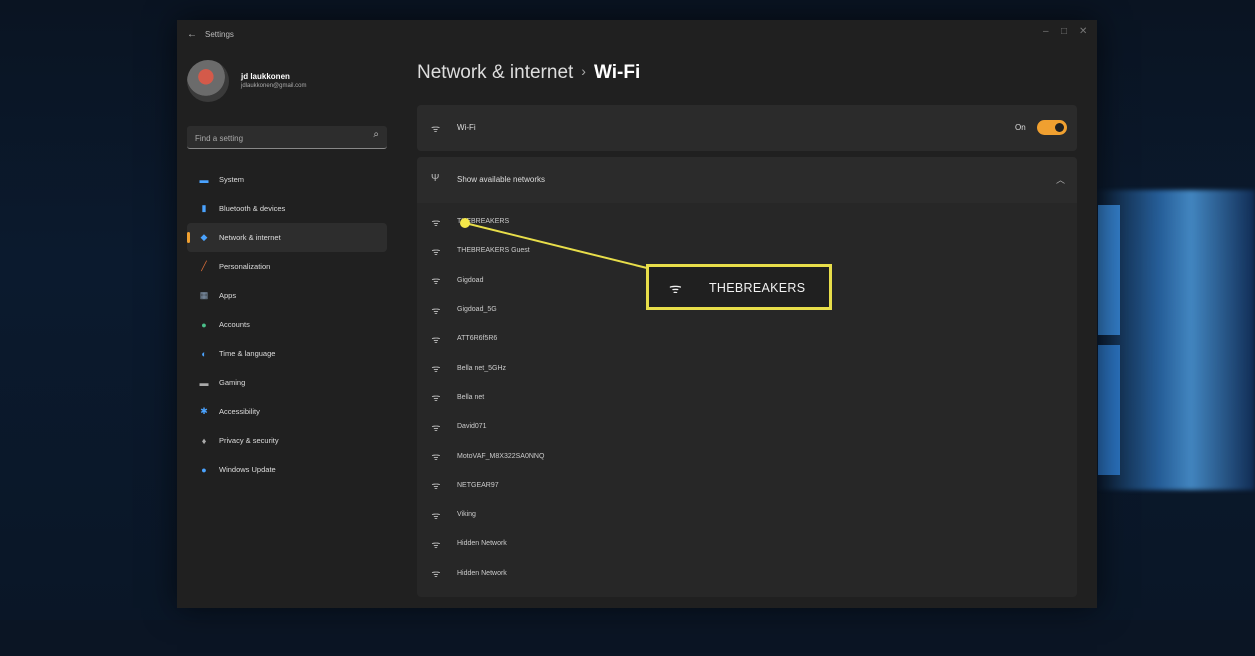  What do you see at coordinates (232, 179) in the screenshot?
I see `sidebar-item-label: System` at bounding box center [232, 179].